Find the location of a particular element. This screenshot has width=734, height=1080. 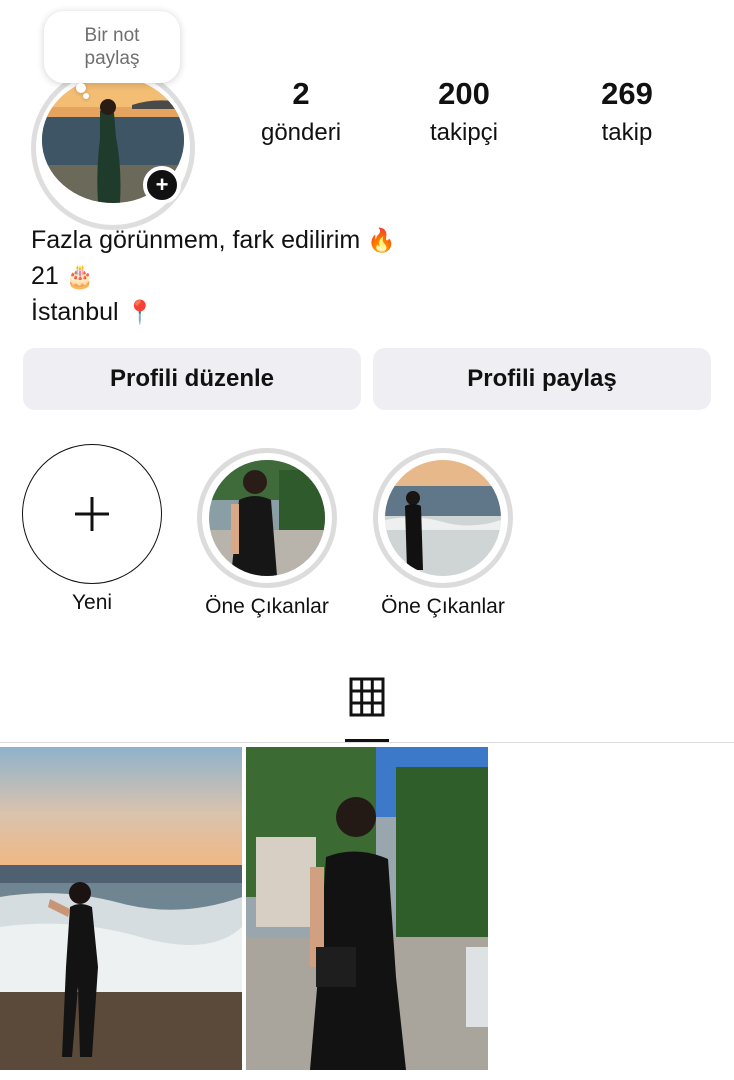

following-count-value: 269 is located at coordinates (627, 93).